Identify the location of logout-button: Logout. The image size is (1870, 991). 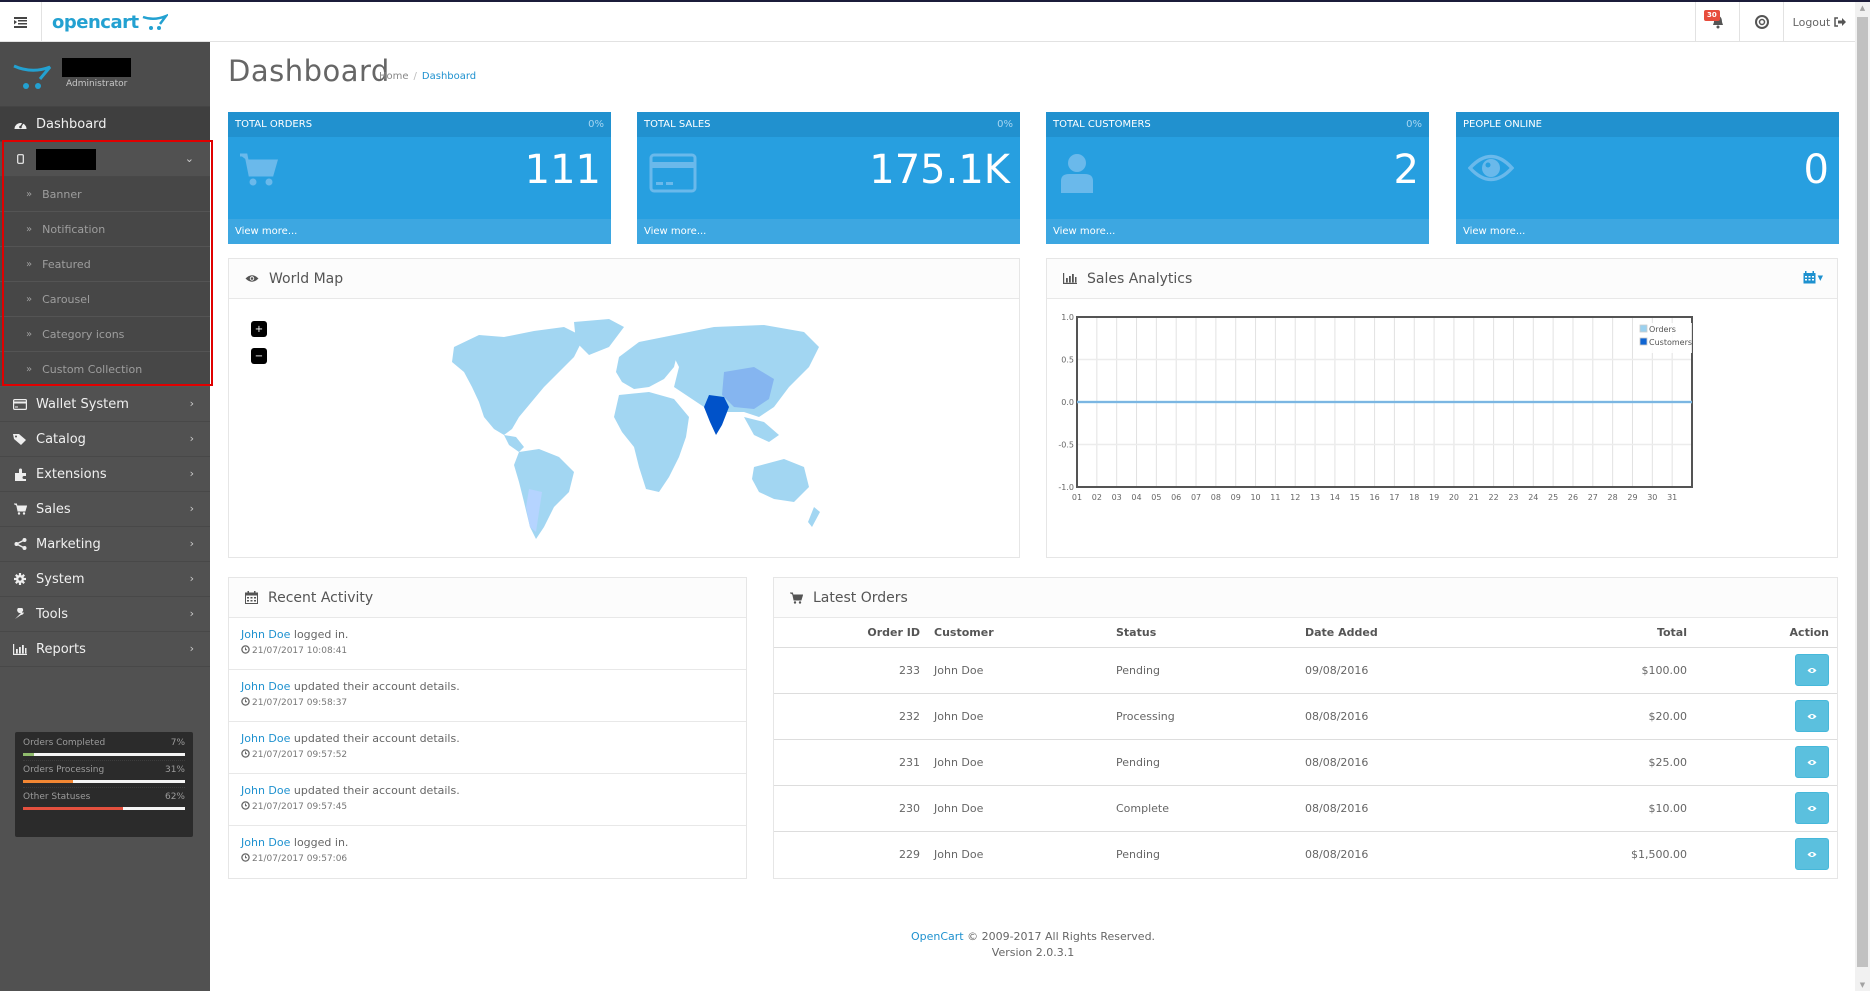
(1819, 22).